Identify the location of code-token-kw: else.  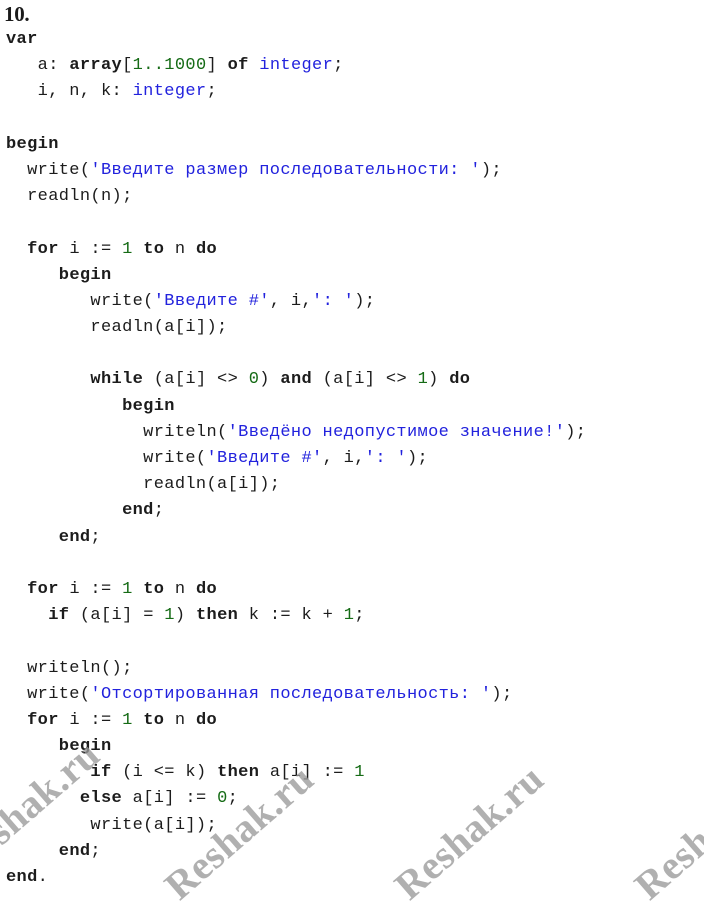
(101, 799).